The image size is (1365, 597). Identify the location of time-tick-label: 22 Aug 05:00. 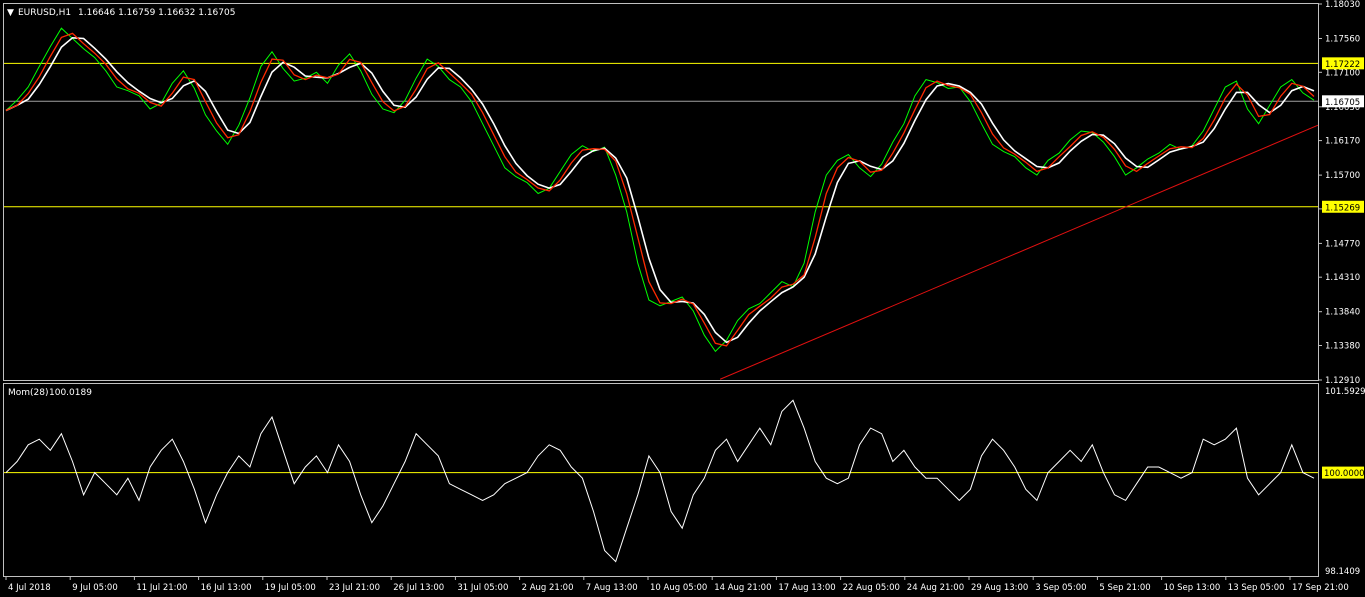
(871, 588).